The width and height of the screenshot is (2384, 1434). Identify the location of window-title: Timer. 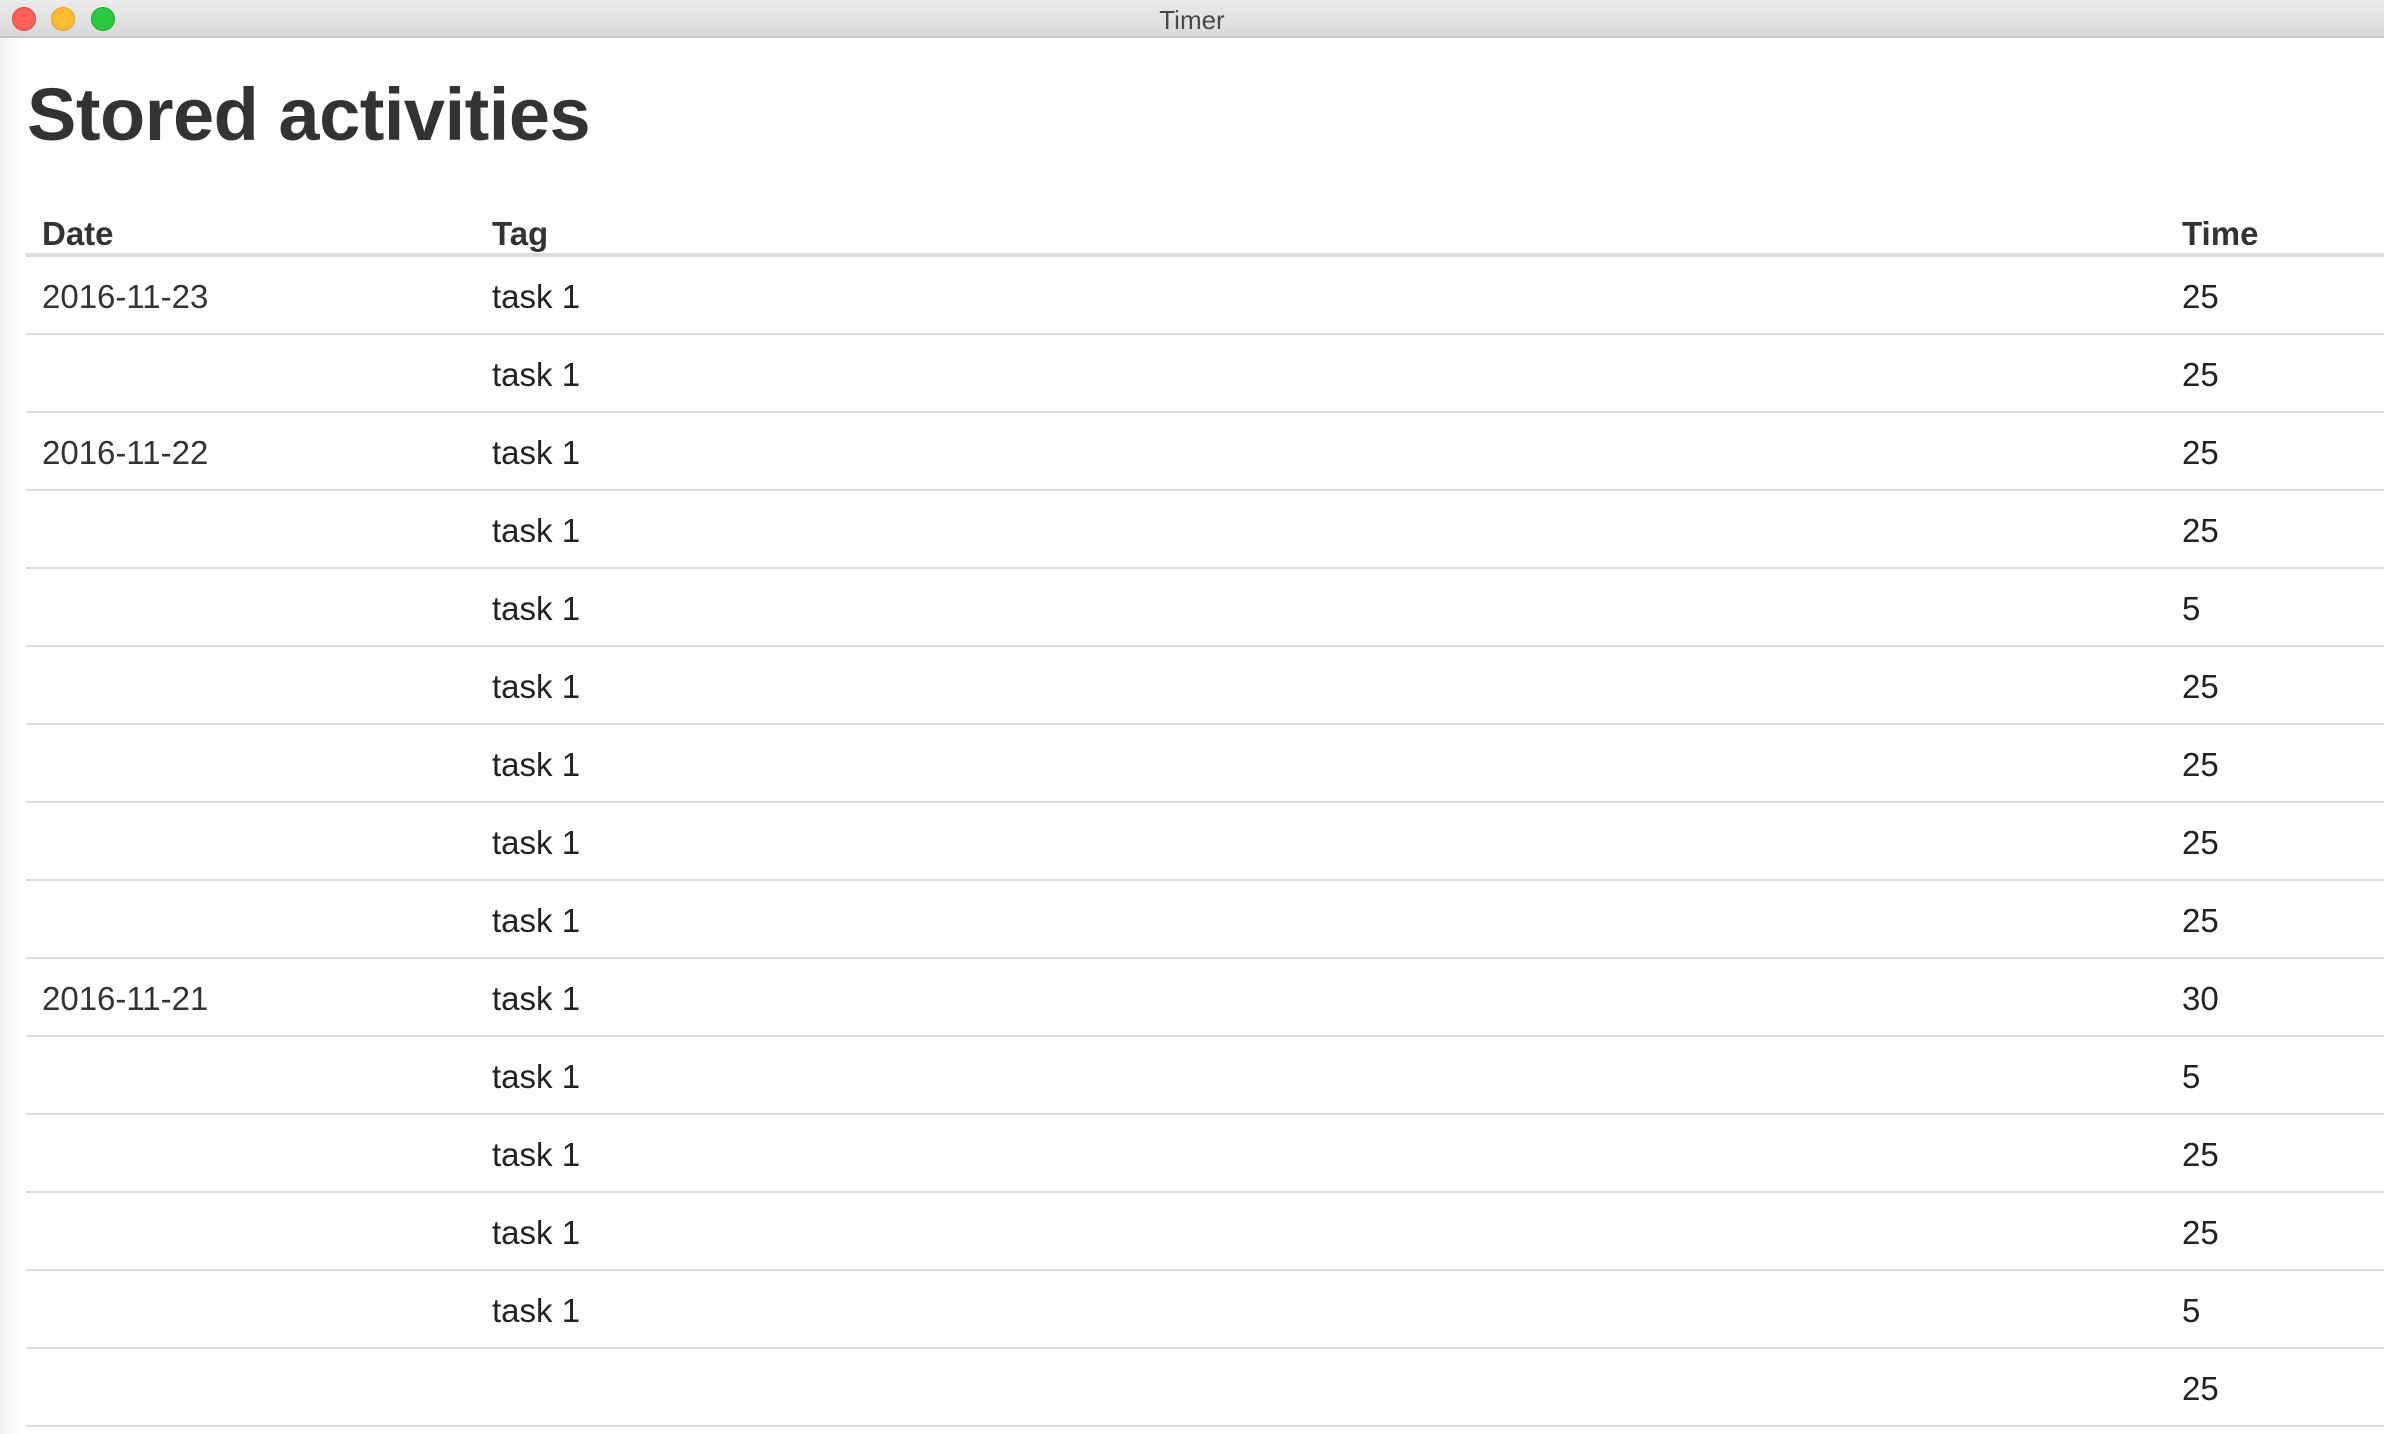
(1192, 20).